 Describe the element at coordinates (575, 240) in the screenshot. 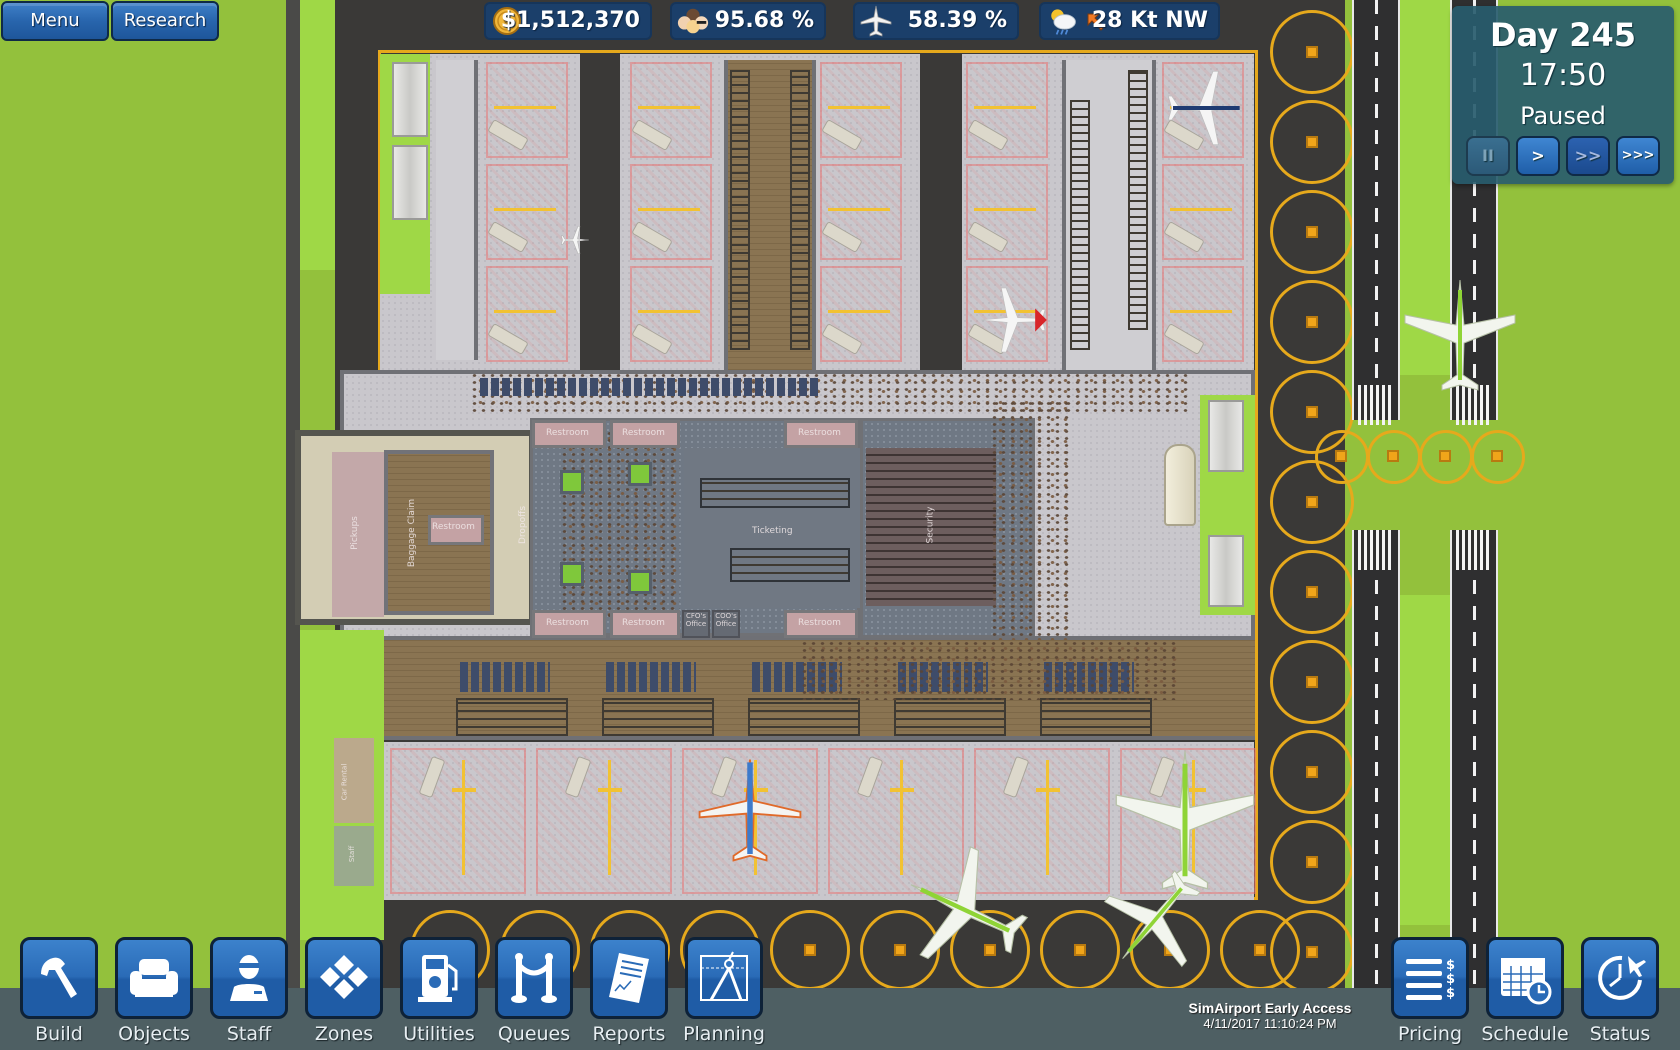

I see `airplane-small` at that location.